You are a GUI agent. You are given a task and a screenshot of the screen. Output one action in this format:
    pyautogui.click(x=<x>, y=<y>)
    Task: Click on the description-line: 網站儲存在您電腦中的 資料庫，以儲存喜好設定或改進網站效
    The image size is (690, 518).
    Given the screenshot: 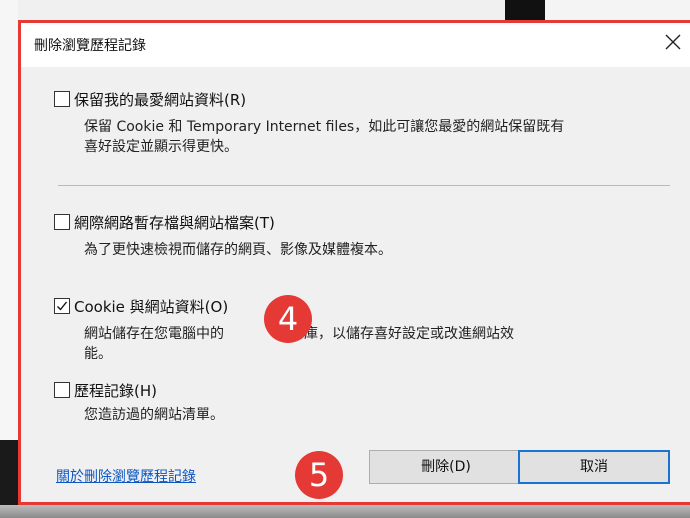 What is the action you would take?
    pyautogui.click(x=384, y=334)
    